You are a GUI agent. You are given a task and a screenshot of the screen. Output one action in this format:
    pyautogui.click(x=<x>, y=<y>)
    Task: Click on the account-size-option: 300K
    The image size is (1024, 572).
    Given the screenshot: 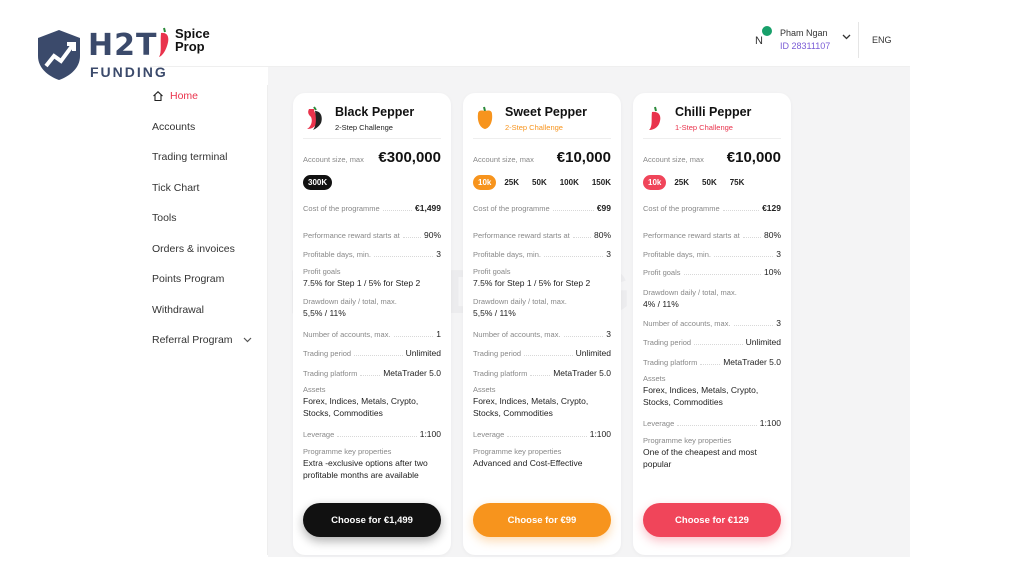 What is the action you would take?
    pyautogui.click(x=318, y=182)
    